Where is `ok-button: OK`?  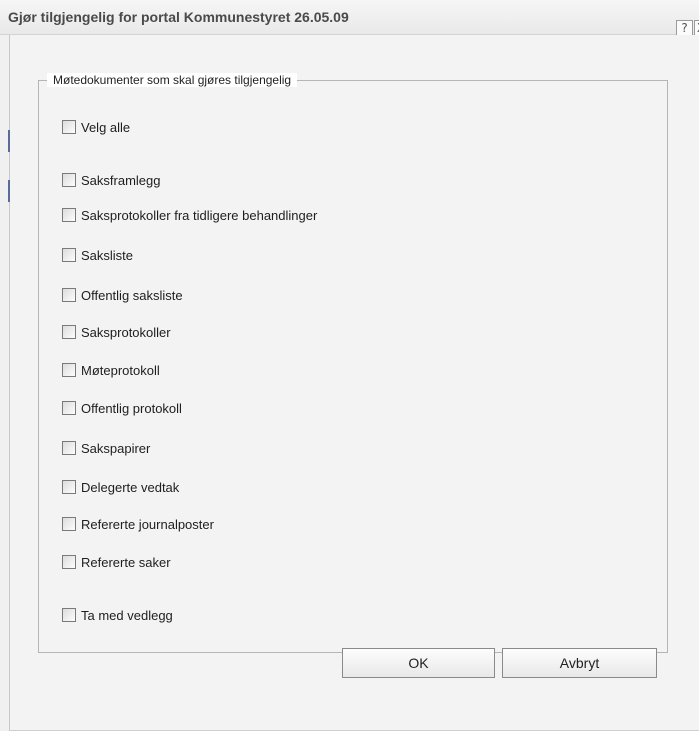 ok-button: OK is located at coordinates (418, 663).